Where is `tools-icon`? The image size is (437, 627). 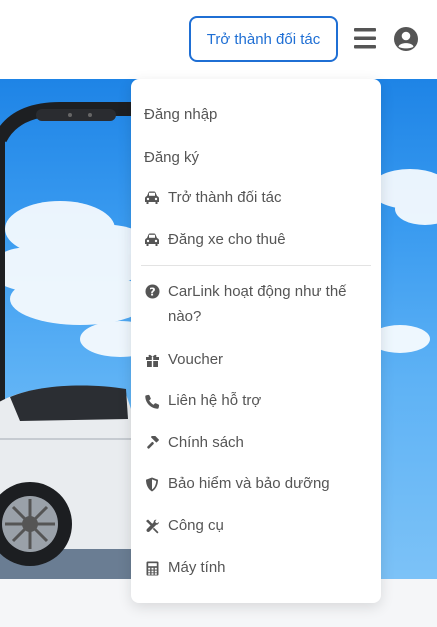 tools-icon is located at coordinates (152, 526).